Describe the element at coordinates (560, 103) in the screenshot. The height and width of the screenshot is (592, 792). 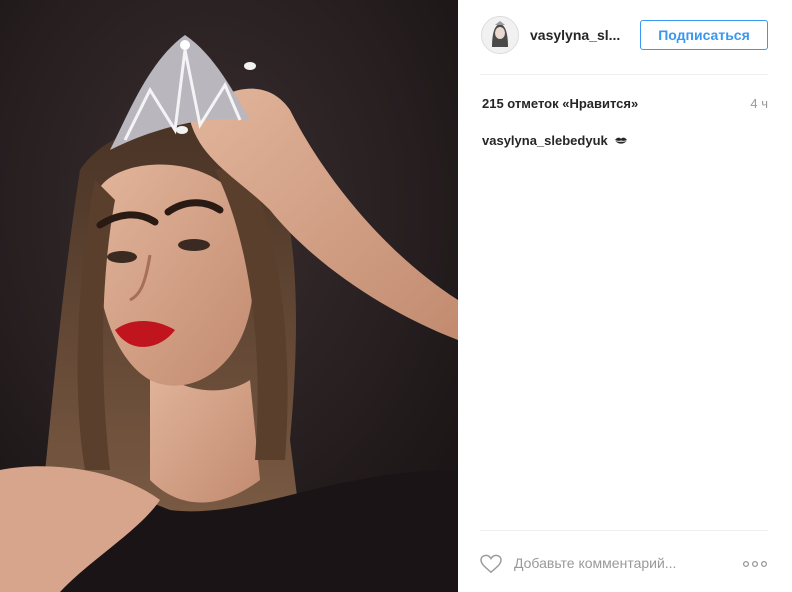
I see `likes-count: 215 отметок «Нравится»` at that location.